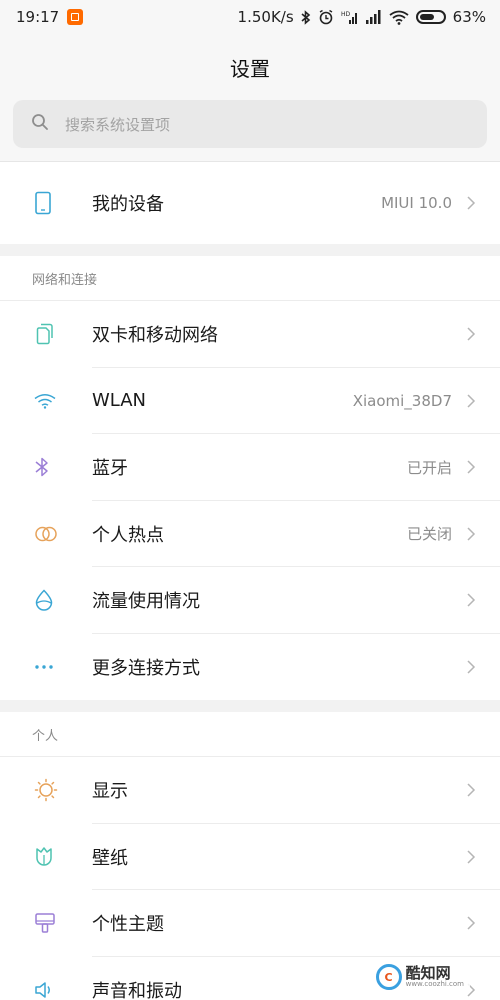  I want to click on search-icon, so click(40, 124).